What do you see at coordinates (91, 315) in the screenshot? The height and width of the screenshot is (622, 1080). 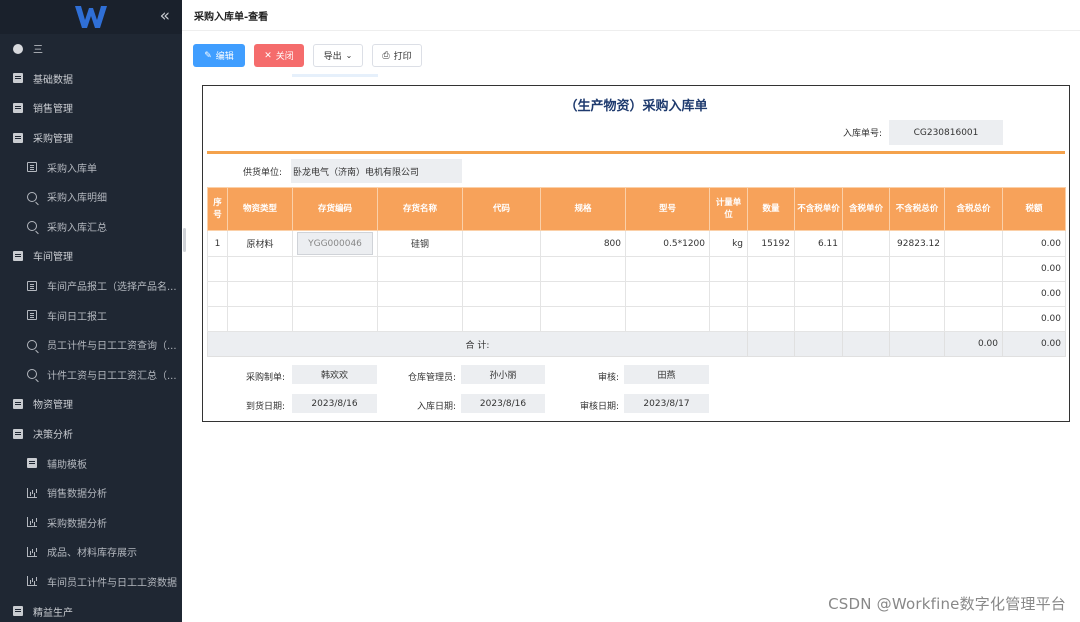 I see `sidebar-item: 车间日工报工` at bounding box center [91, 315].